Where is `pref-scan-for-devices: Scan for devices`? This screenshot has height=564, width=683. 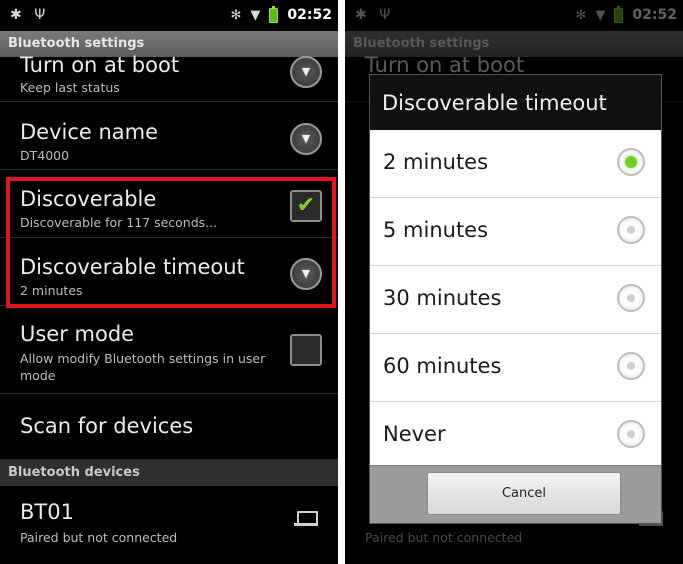 pref-scan-for-devices: Scan for devices is located at coordinates (169, 427).